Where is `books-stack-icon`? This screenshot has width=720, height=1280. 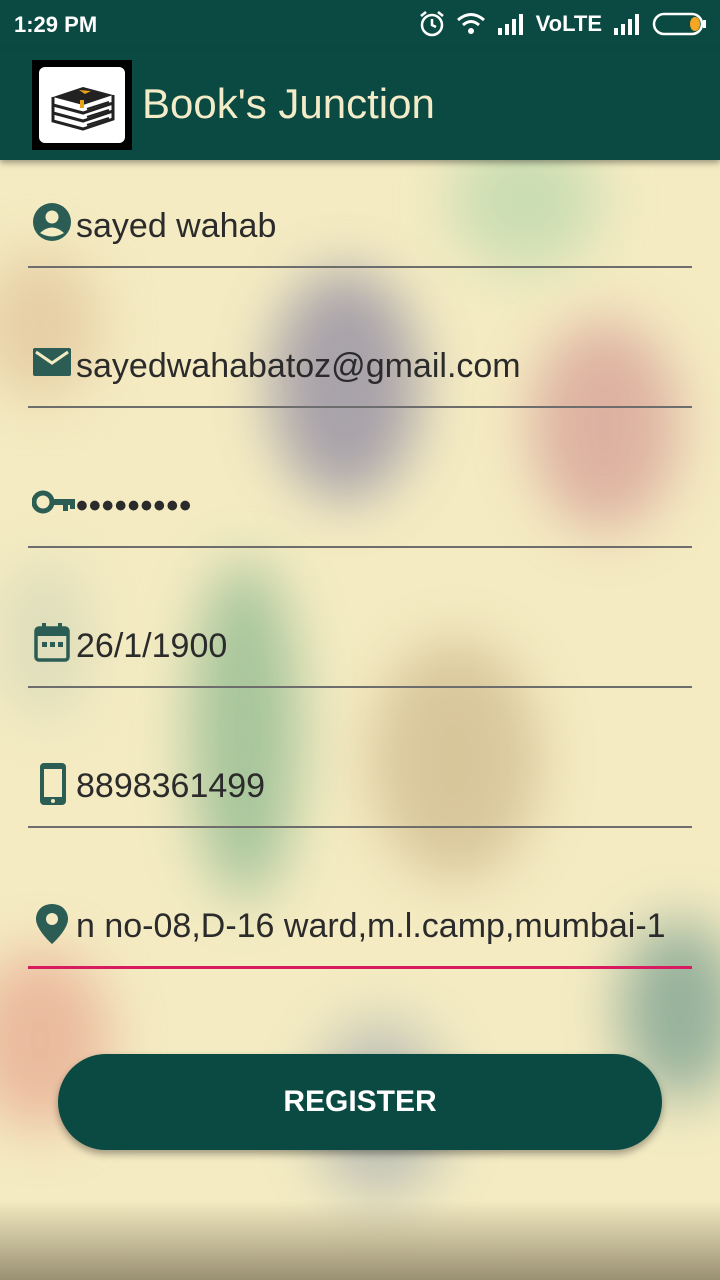
books-stack-icon is located at coordinates (82, 105).